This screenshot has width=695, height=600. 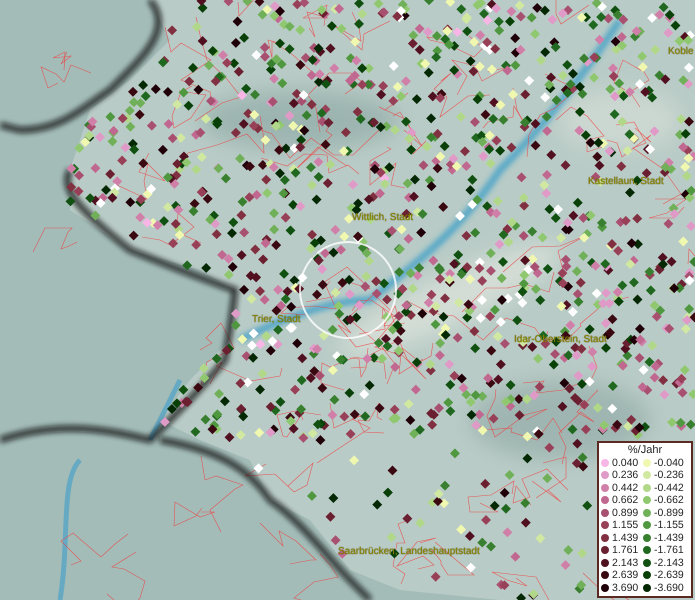 What do you see at coordinates (669, 462) in the screenshot?
I see `legend-value: -0.040` at bounding box center [669, 462].